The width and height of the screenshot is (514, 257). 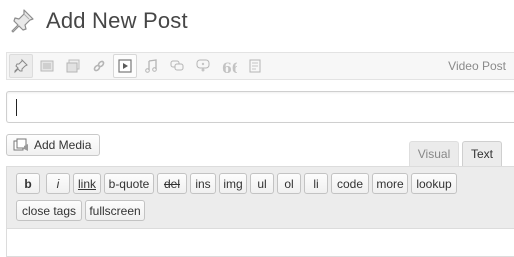 I want to click on qt-code-button: code, so click(x=350, y=183).